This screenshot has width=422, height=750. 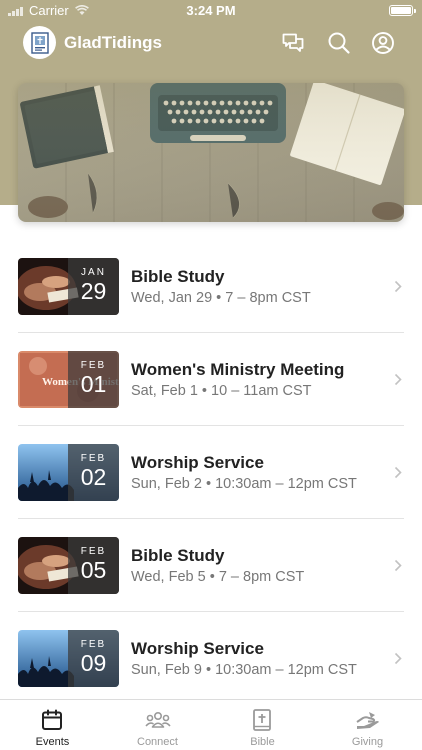 What do you see at coordinates (93, 570) in the screenshot?
I see `date-day: 05` at bounding box center [93, 570].